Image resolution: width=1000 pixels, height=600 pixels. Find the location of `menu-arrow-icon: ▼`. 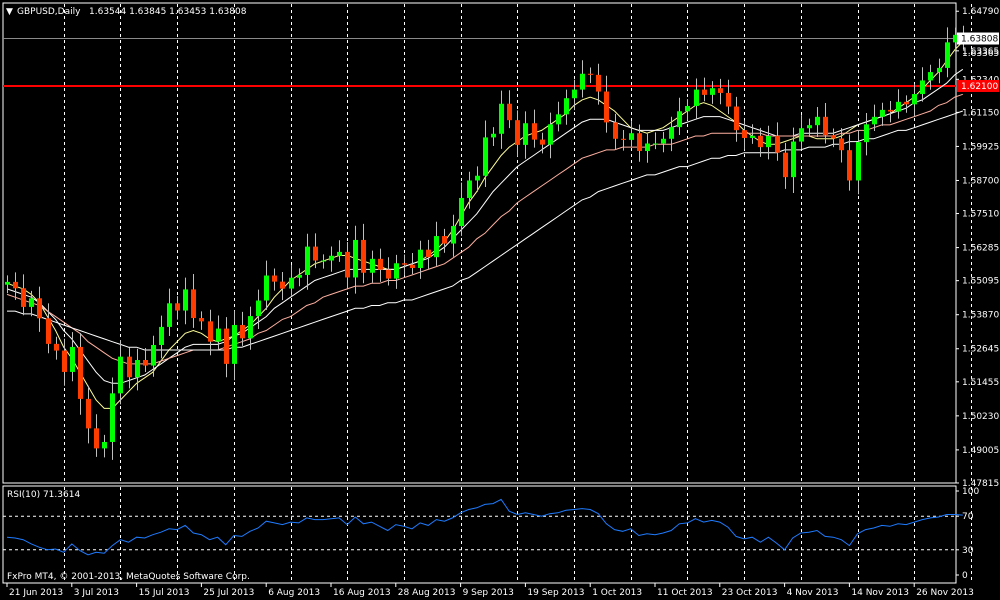

menu-arrow-icon: ▼ is located at coordinates (9, 12).